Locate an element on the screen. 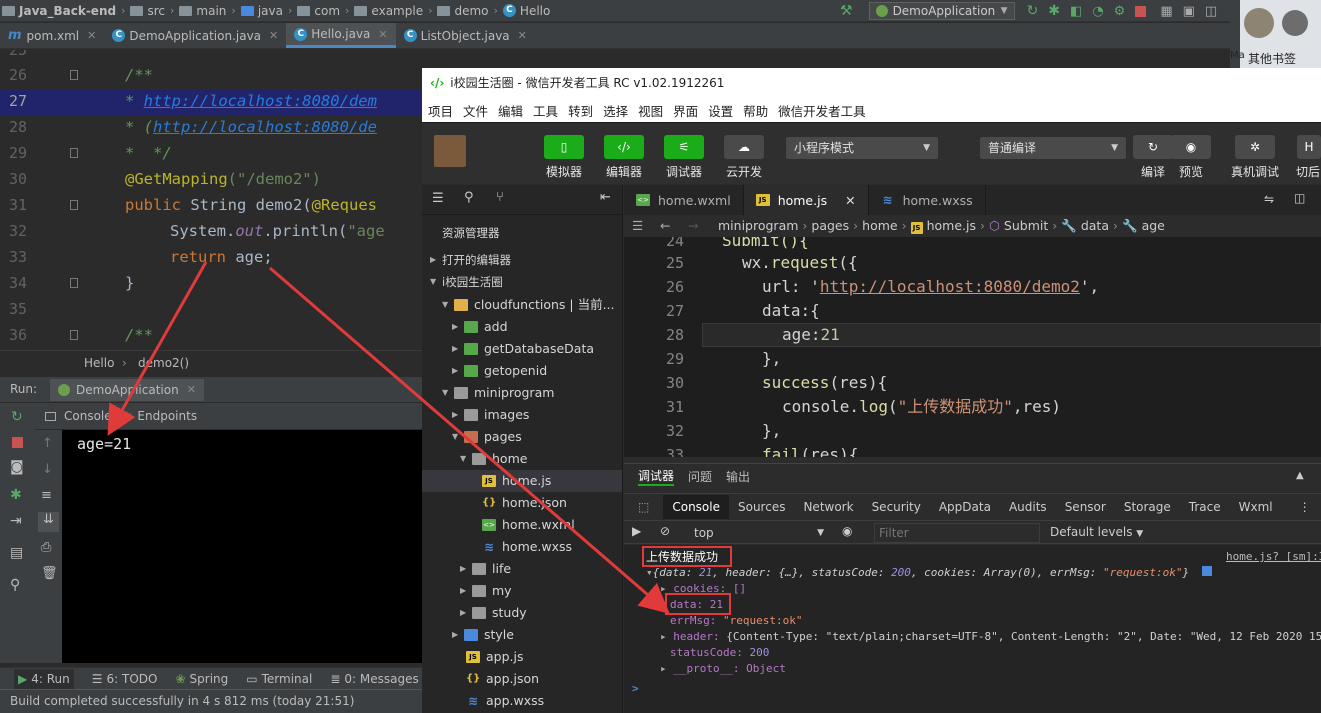 This screenshot has width=1321, height=713. arrow-to-console is located at coordinates (157, 348).